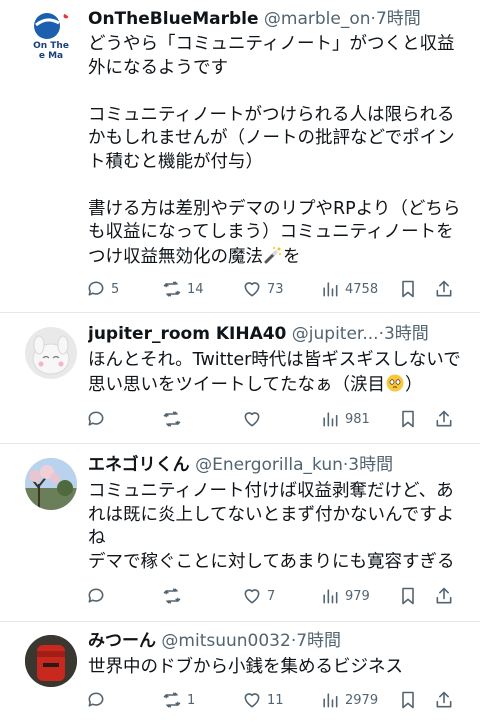 The image size is (480, 724). I want to click on views-button: 4758, so click(349, 289).